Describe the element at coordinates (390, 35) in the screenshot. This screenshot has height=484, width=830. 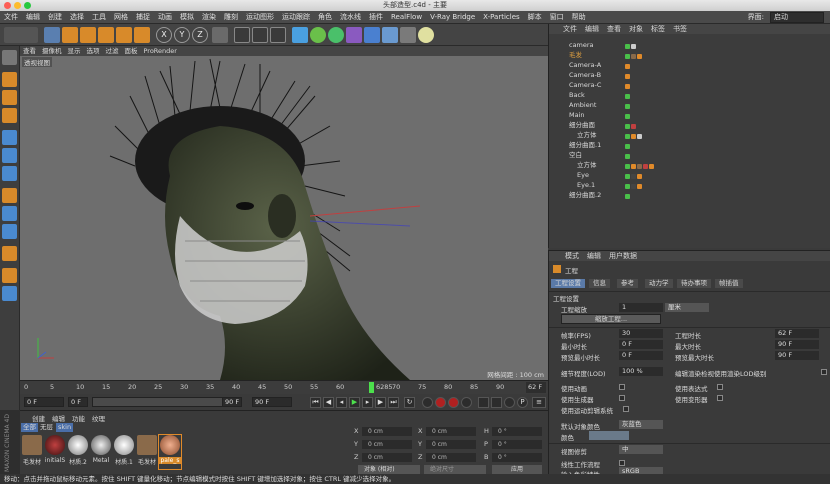
I see `floor-icon` at that location.